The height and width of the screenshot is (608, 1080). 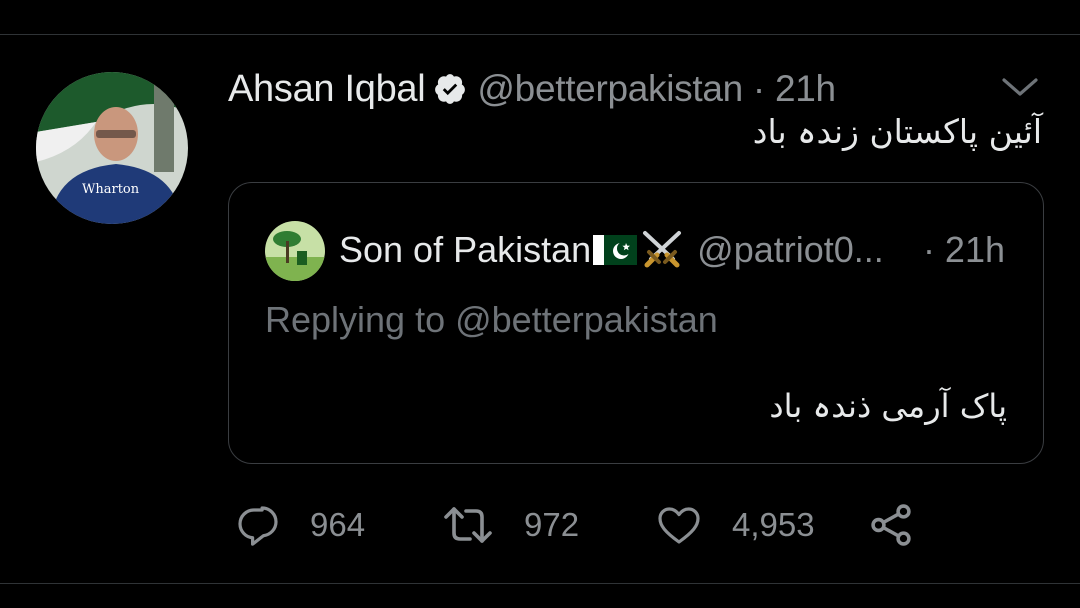 What do you see at coordinates (450, 89) in the screenshot?
I see `verified-icon` at bounding box center [450, 89].